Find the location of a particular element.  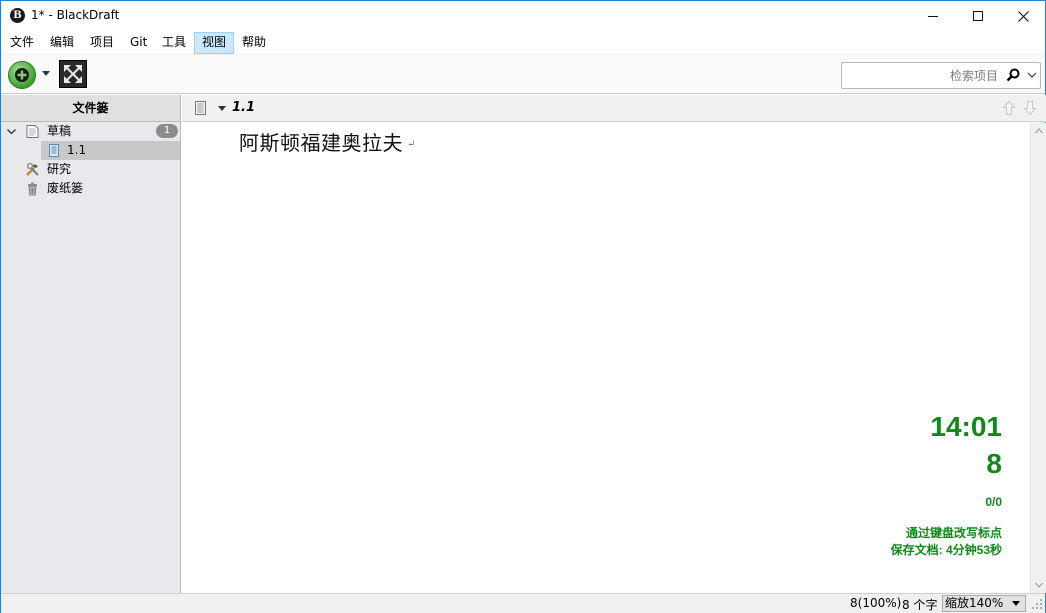

plus-icon is located at coordinates (22, 75).